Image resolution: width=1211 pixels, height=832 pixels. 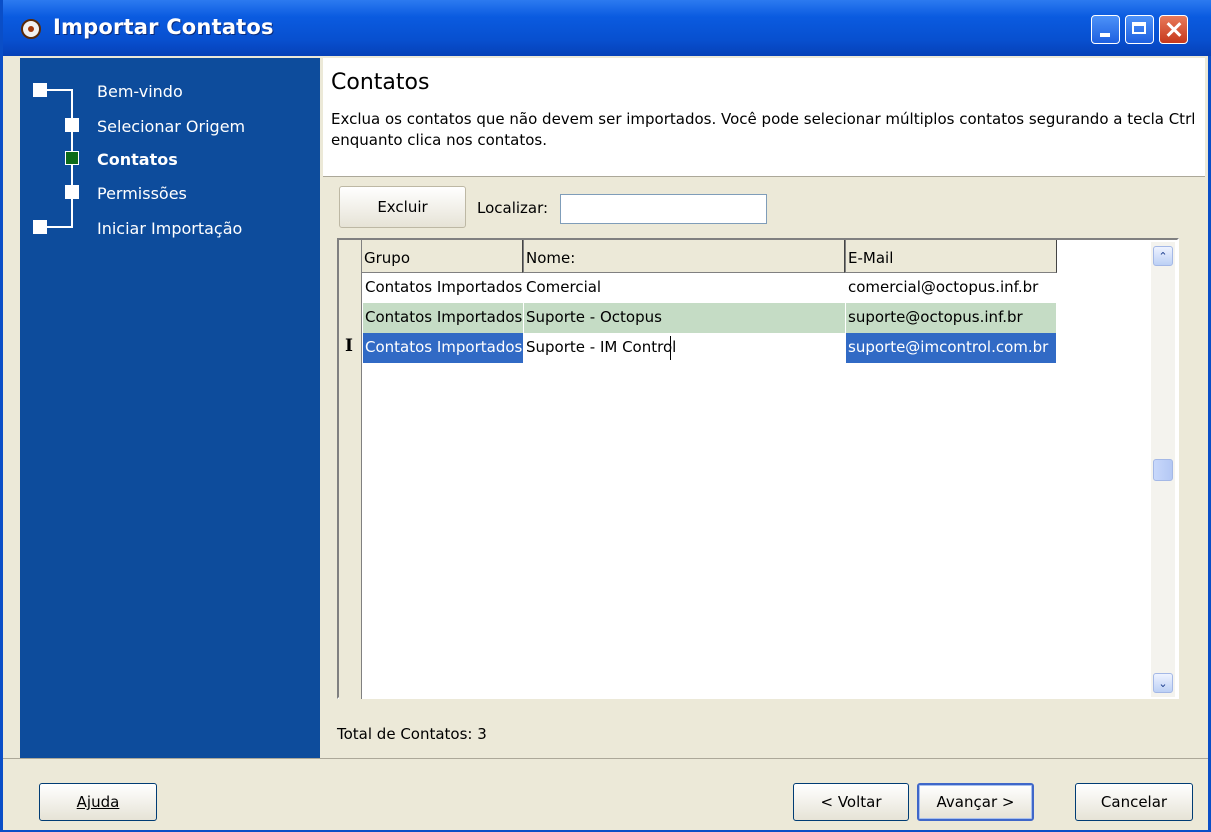 What do you see at coordinates (1134, 802) in the screenshot?
I see `cancel-button: Cancelar` at bounding box center [1134, 802].